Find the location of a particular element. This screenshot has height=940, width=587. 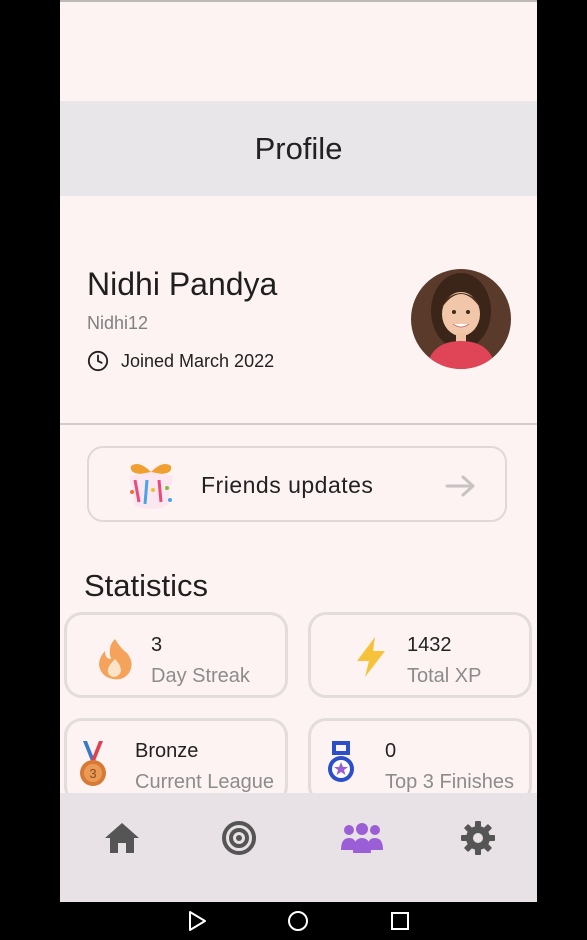

group-icon is located at coordinates (362, 838).